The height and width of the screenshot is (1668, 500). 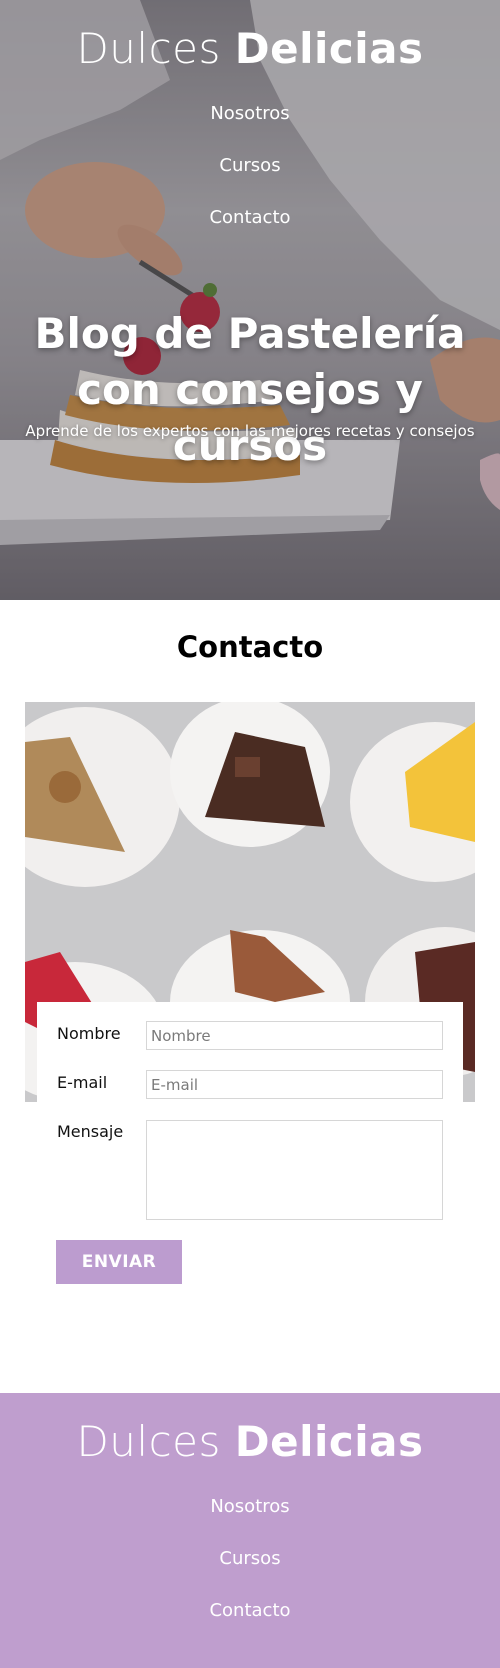 What do you see at coordinates (89, 1033) in the screenshot?
I see `name-label: Nombre` at bounding box center [89, 1033].